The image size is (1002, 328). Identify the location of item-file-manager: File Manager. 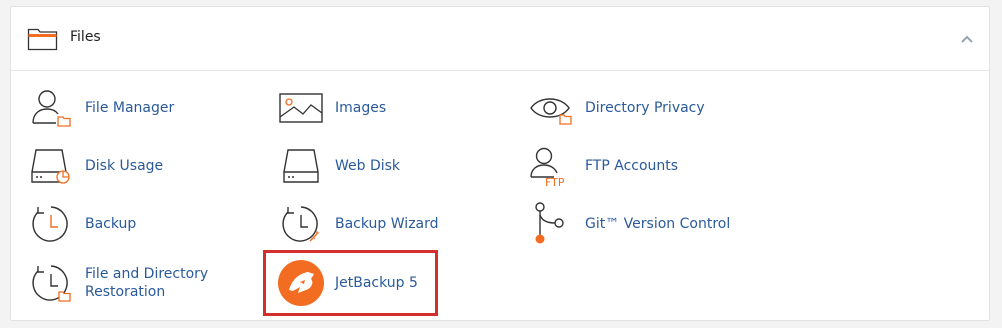
(101, 108).